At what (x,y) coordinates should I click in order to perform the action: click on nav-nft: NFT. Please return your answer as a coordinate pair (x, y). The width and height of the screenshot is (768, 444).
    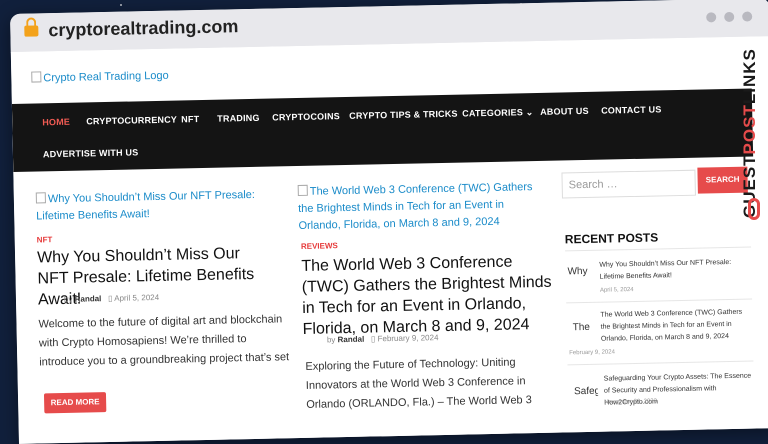
    Looking at the image, I should click on (190, 119).